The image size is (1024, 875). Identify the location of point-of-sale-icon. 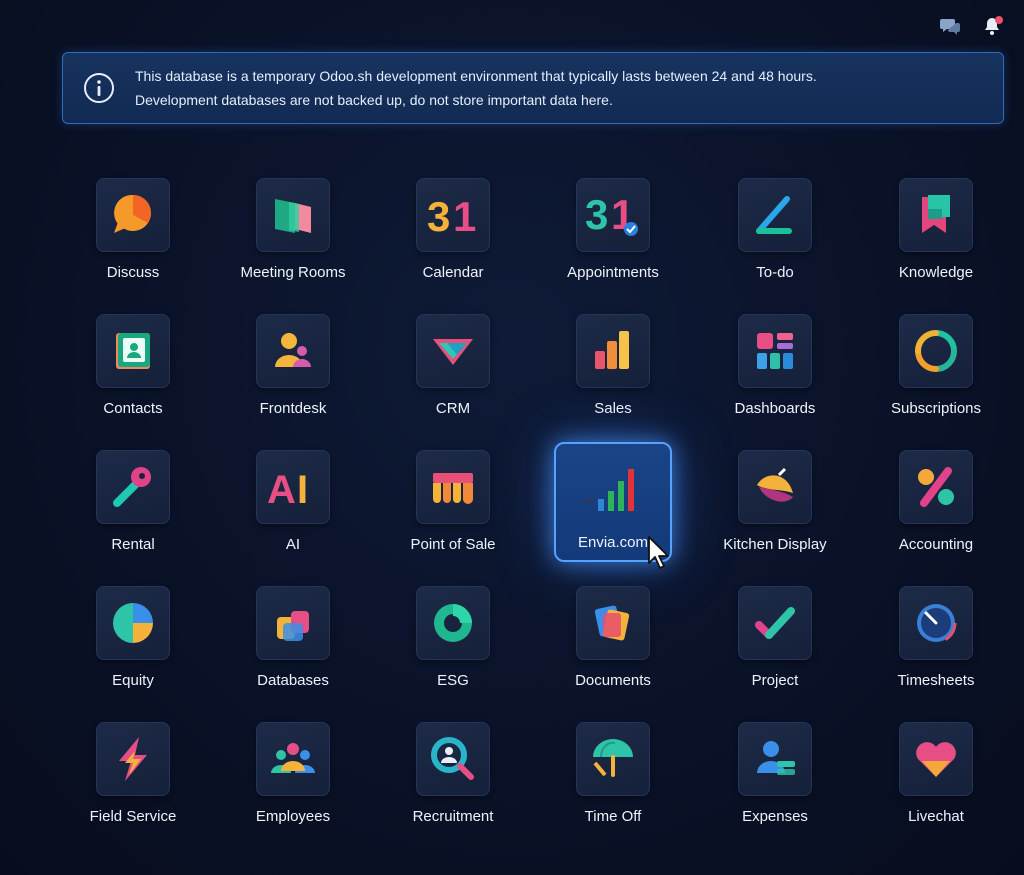
(453, 487).